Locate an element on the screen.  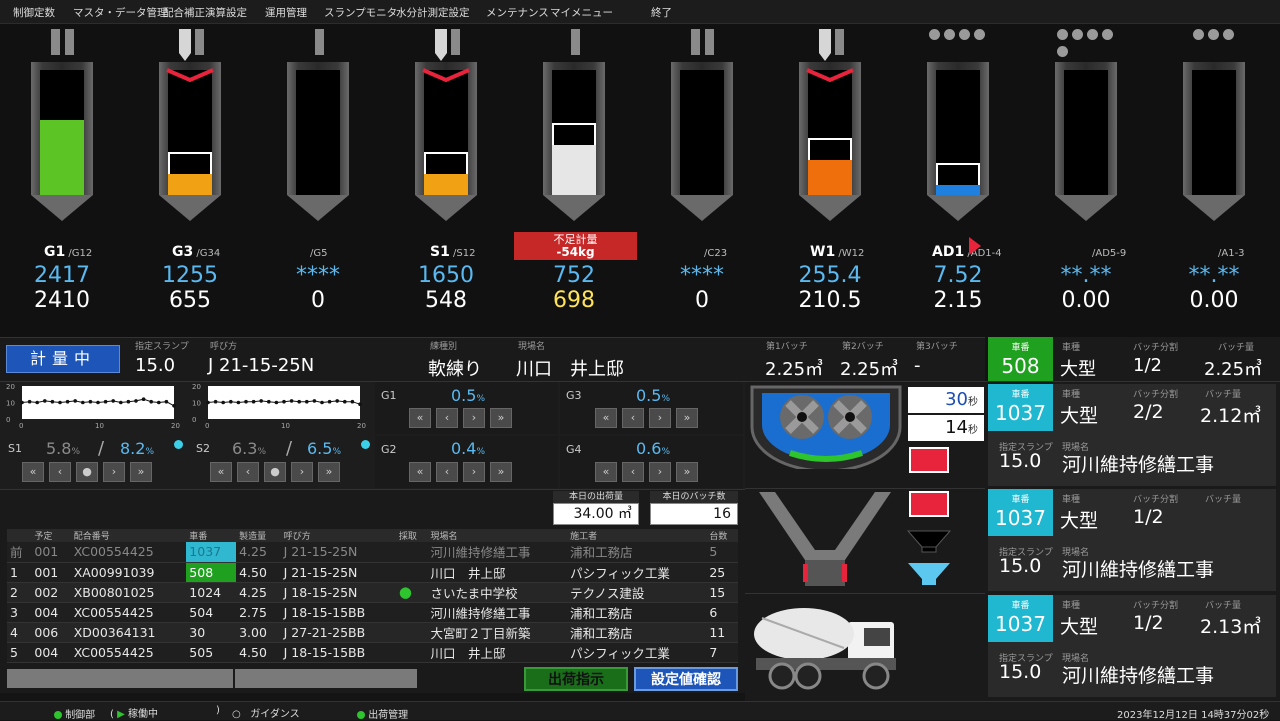
g3-label: G3 is located at coordinates (574, 395).